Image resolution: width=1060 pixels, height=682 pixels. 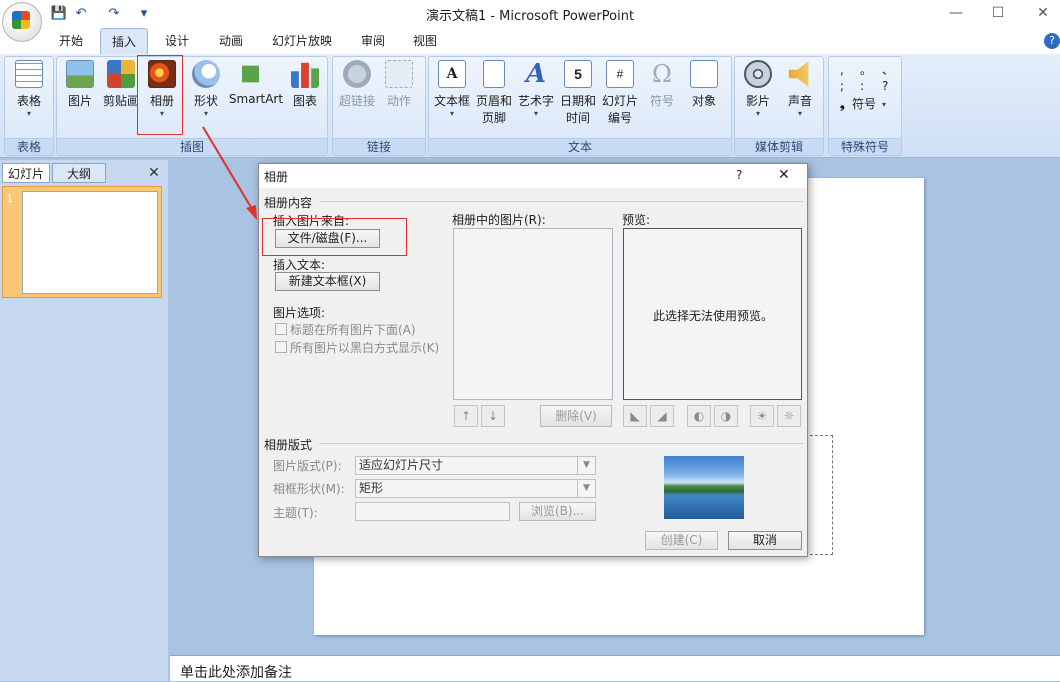 I want to click on close-window-button: ✕, so click(x=1043, y=13).